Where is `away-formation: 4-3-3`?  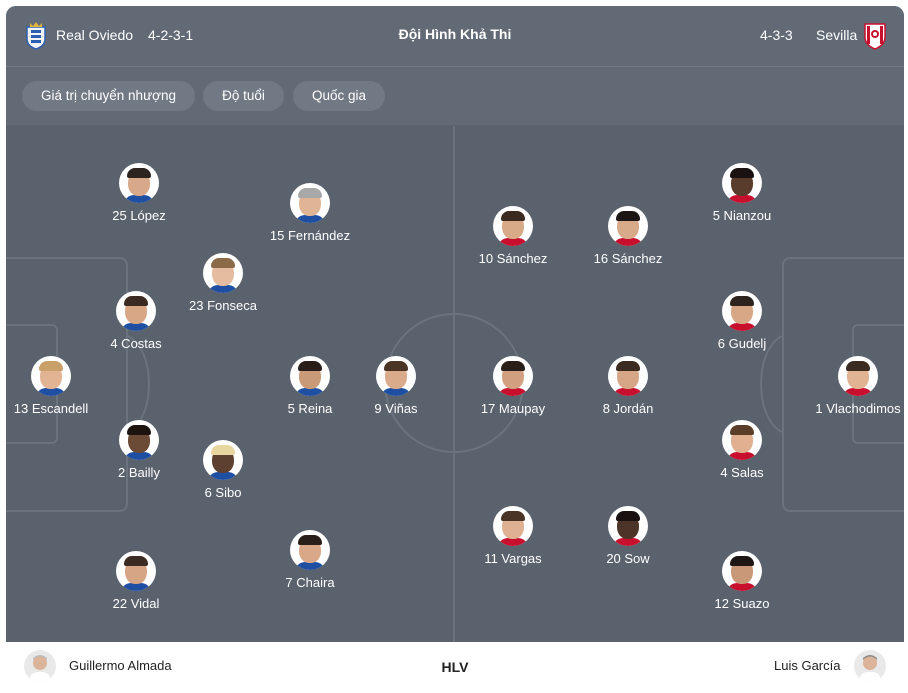 away-formation: 4-3-3 is located at coordinates (776, 35).